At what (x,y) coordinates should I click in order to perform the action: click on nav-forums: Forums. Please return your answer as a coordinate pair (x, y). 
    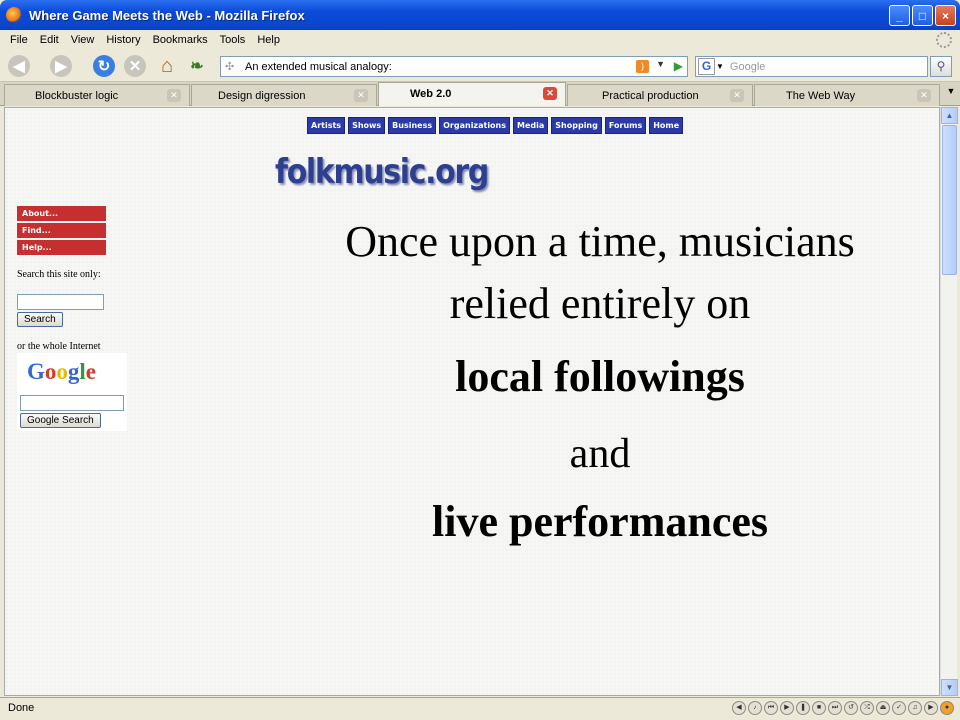
    Looking at the image, I should click on (625, 125).